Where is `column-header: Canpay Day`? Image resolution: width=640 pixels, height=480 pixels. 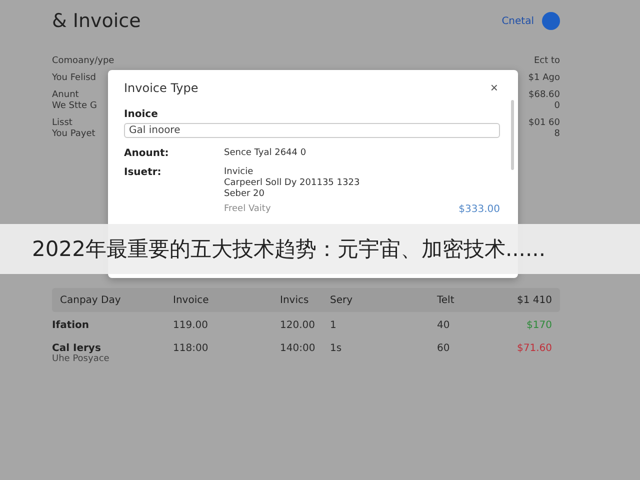
column-header: Canpay Day is located at coordinates (90, 300).